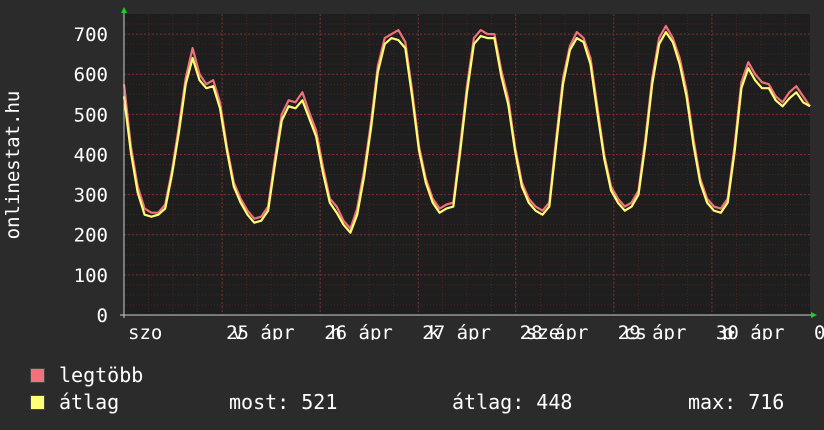  Describe the element at coordinates (814, 315) in the screenshot. I see `x-axis-arrow-icon` at that location.